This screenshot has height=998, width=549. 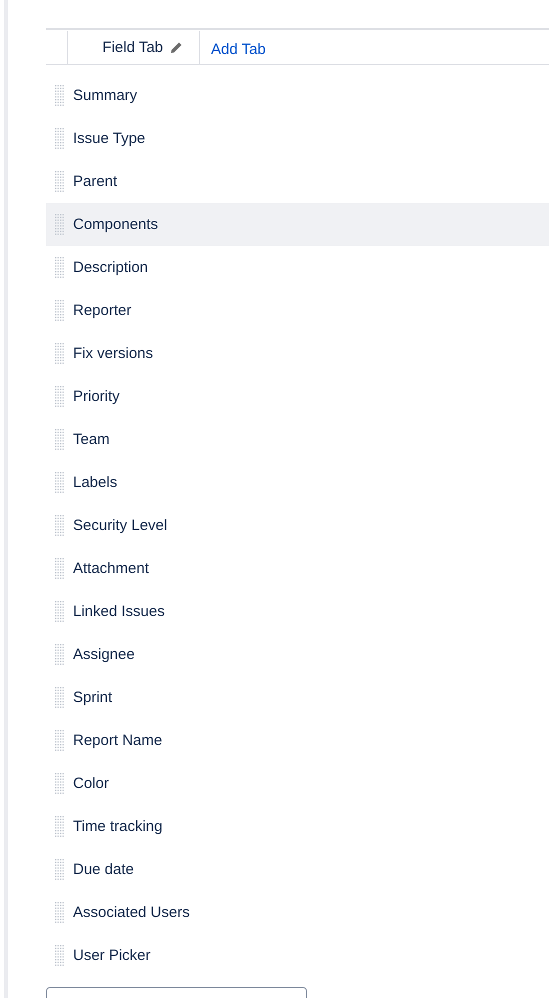 What do you see at coordinates (297, 697) in the screenshot?
I see `field-row: Sprint` at bounding box center [297, 697].